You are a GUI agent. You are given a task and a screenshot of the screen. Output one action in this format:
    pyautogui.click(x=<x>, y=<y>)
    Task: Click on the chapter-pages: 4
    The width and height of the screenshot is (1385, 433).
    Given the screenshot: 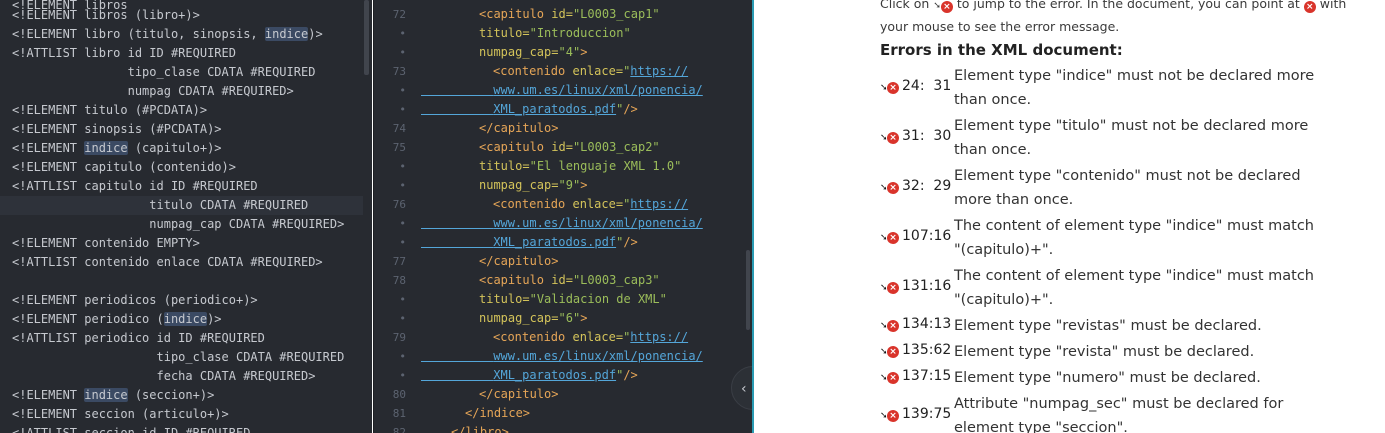 What is the action you would take?
    pyautogui.click(x=569, y=52)
    